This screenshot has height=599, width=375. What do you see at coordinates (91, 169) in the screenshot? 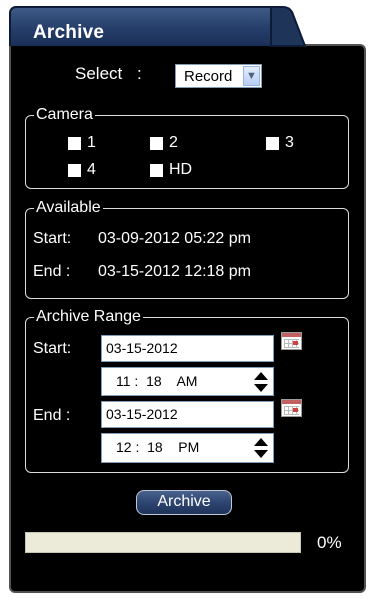
I see `camera-checkbox-label: 4` at bounding box center [91, 169].